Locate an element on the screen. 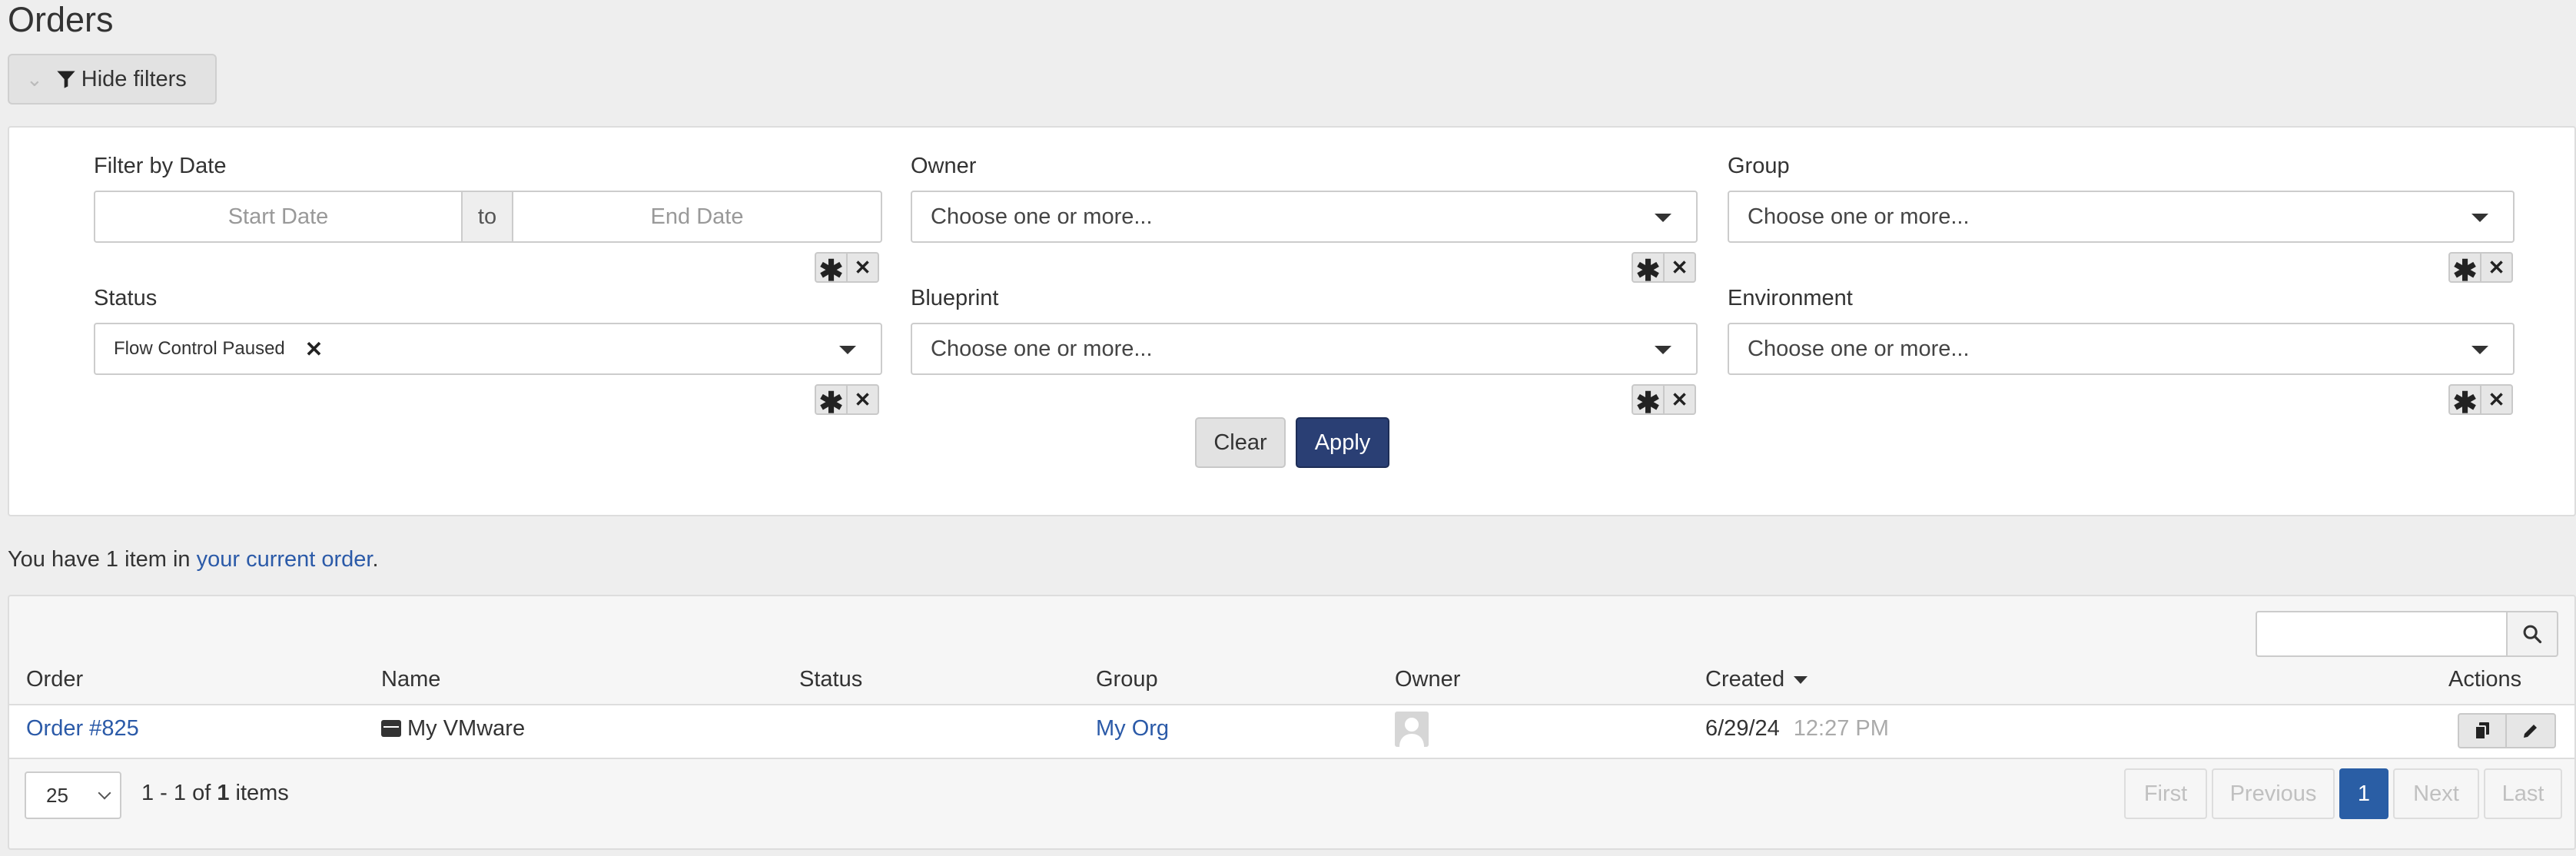 This screenshot has width=2576, height=856. status-select-all-button: ✱ is located at coordinates (831, 401).